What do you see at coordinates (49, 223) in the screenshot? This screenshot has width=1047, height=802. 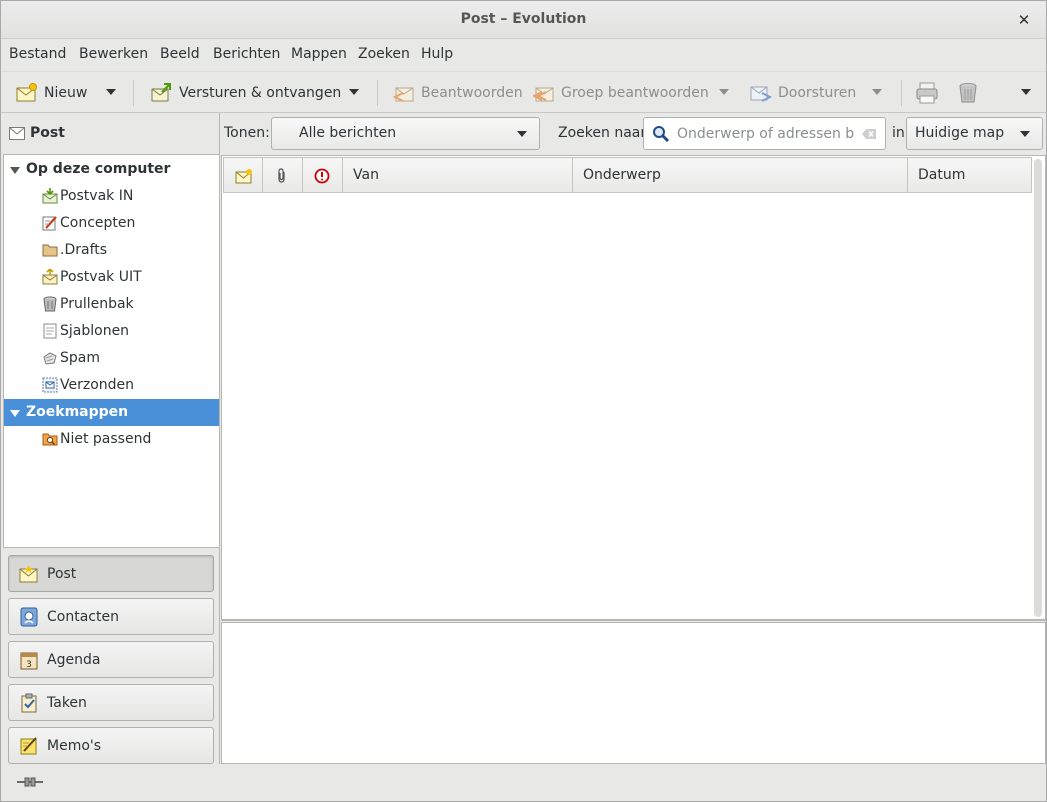 I see `drafts-icon` at bounding box center [49, 223].